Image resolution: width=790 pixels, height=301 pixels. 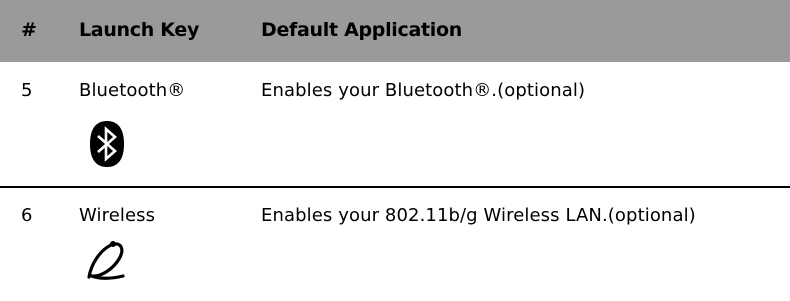 I want to click on header-launch-key: Launch Key, so click(x=139, y=30).